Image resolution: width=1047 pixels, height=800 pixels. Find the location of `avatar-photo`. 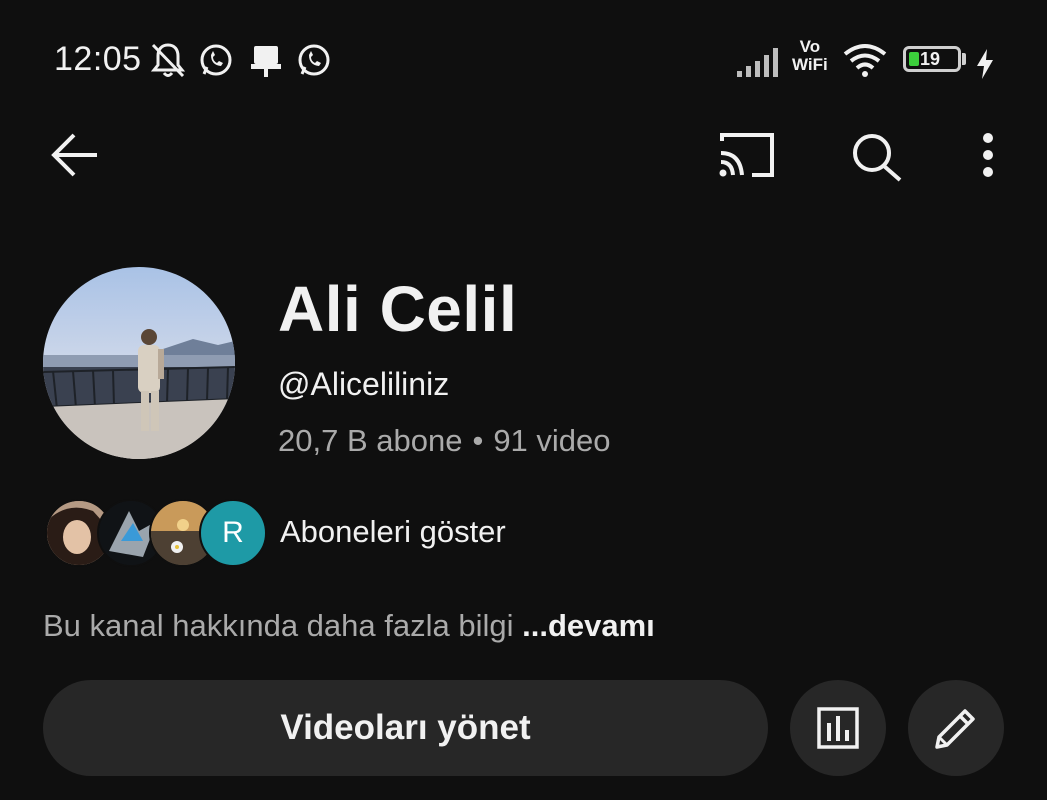

avatar-photo is located at coordinates (139, 363).